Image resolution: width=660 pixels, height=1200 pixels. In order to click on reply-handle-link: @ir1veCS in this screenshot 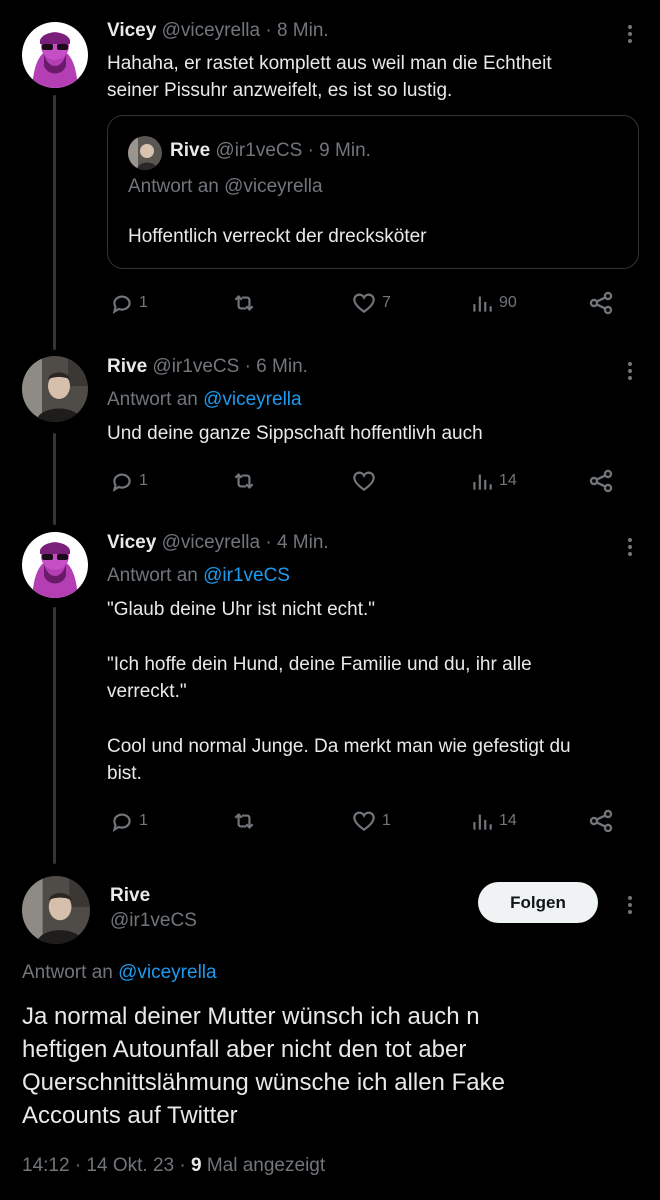, I will do `click(246, 575)`.